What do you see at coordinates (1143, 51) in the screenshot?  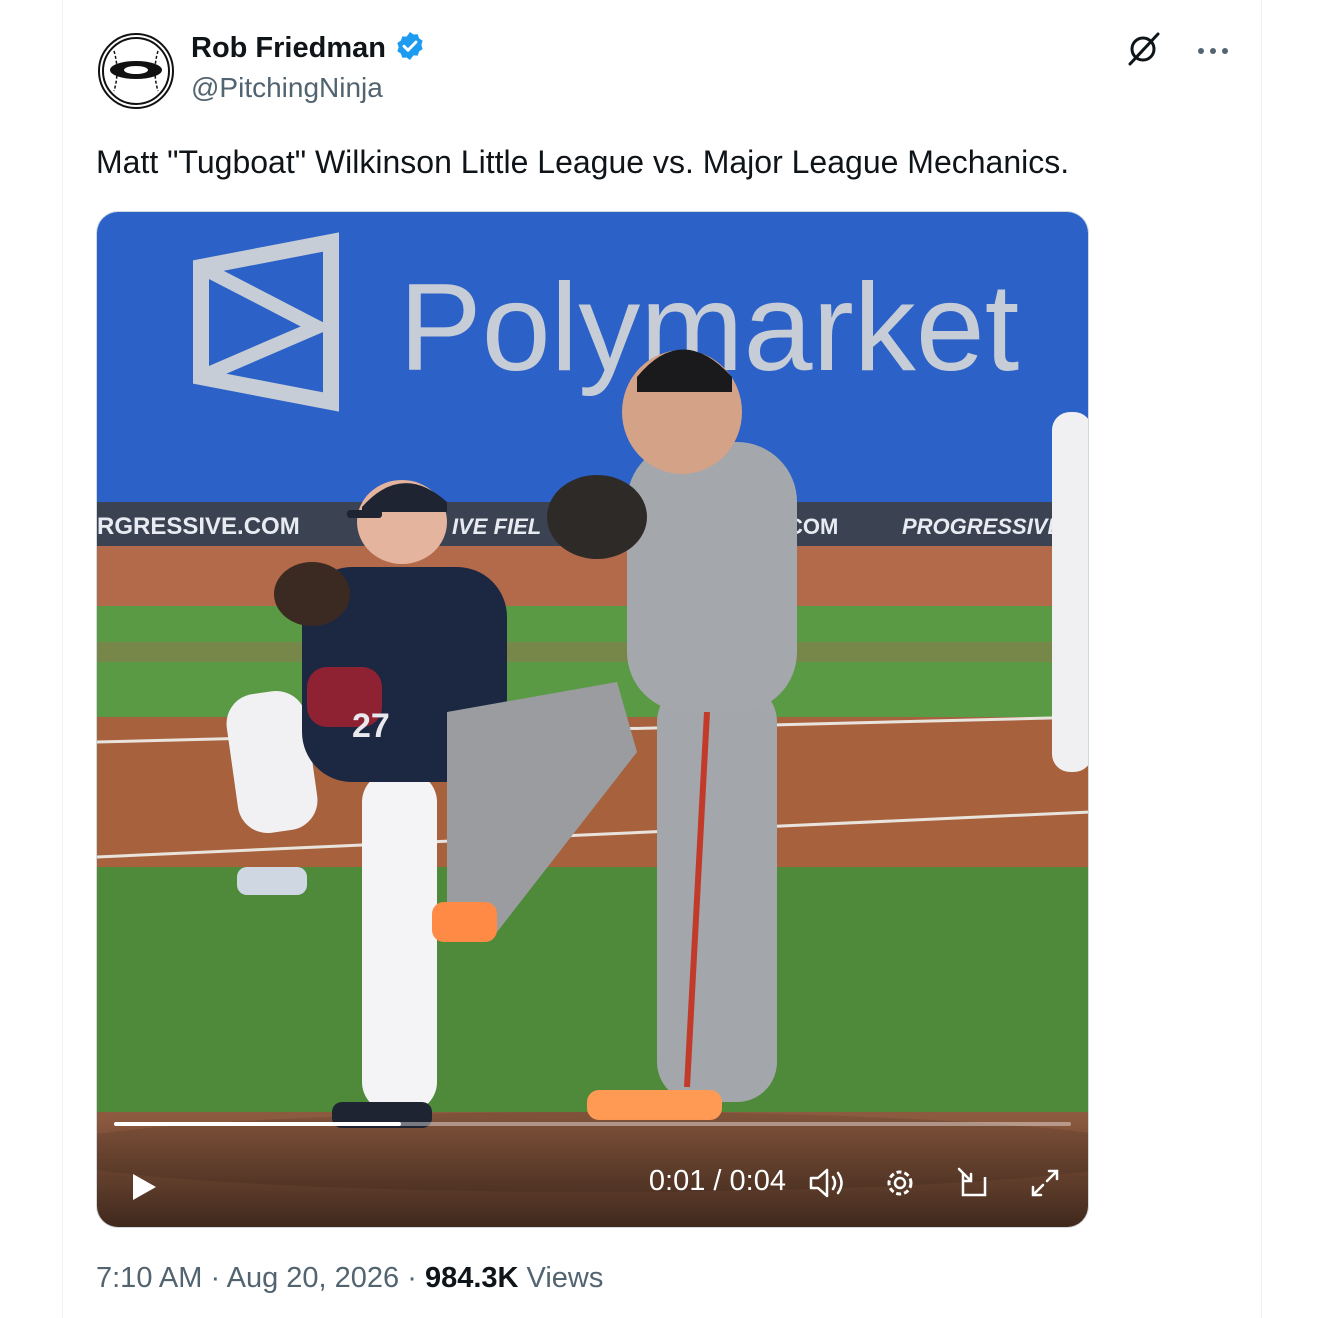 I see `grok-icon` at bounding box center [1143, 51].